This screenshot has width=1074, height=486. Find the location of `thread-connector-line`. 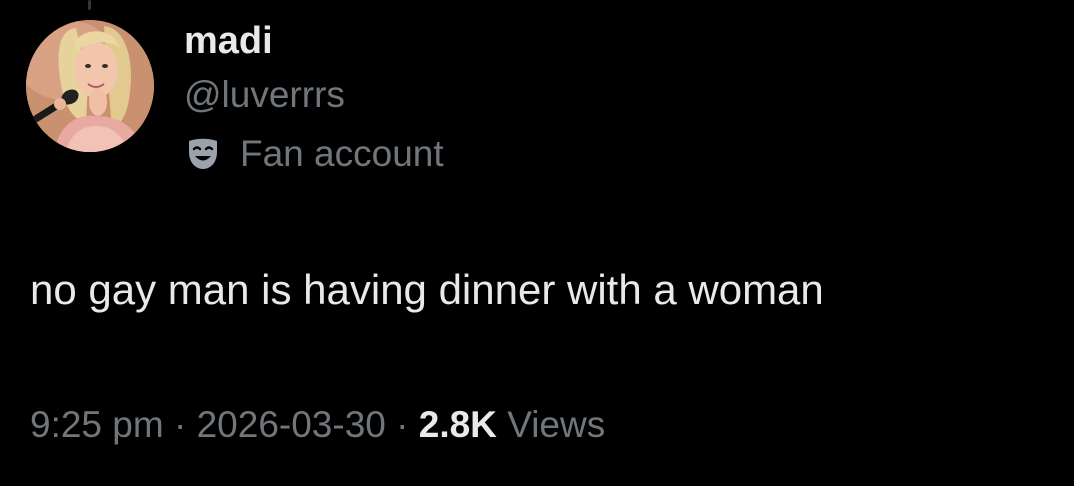

thread-connector-line is located at coordinates (89, 5).